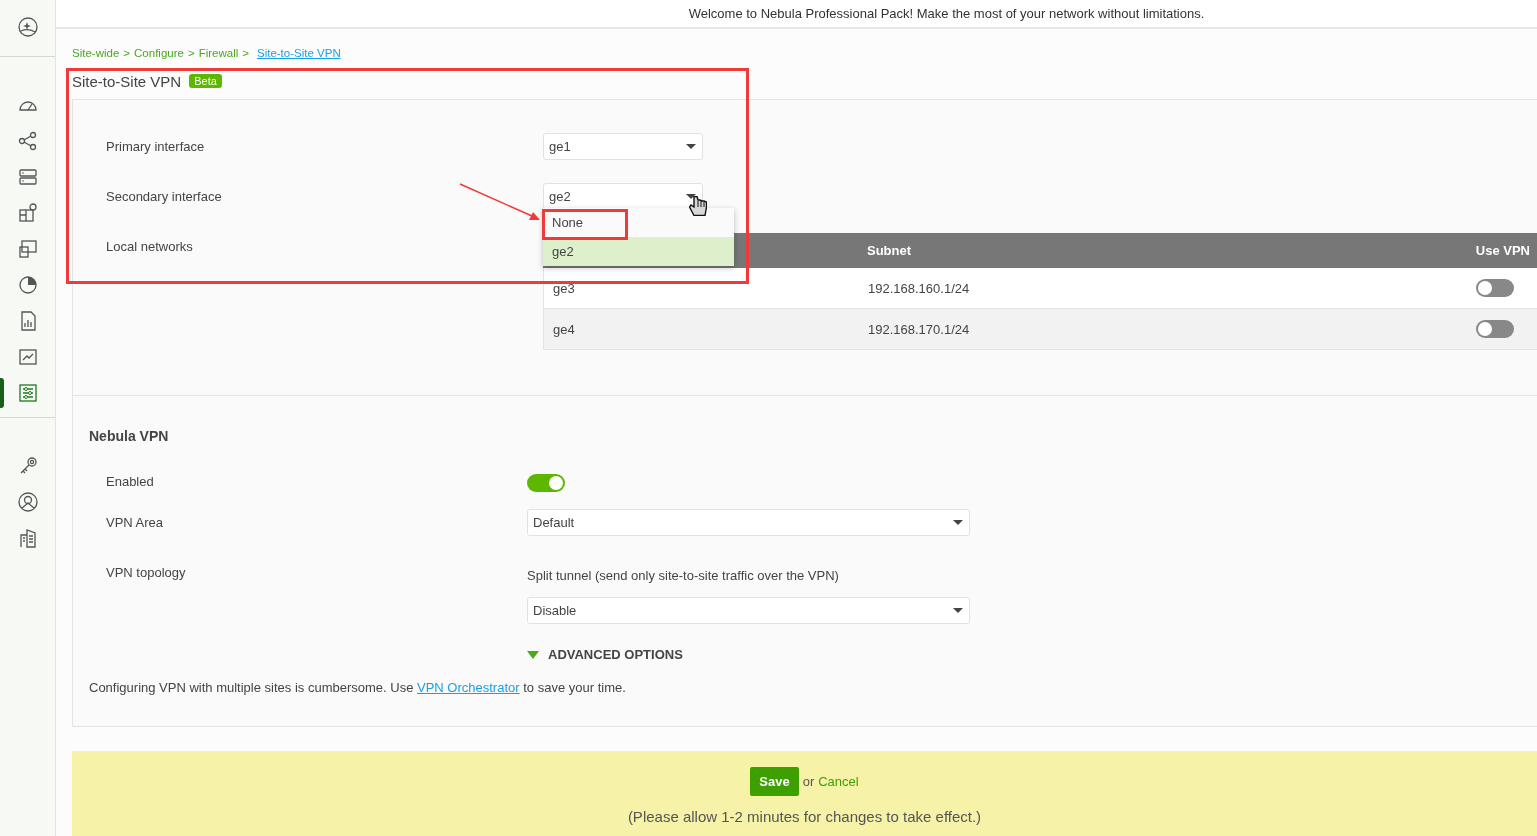 This screenshot has height=836, width=1537. Describe the element at coordinates (205, 81) in the screenshot. I see `beta-badge: Beta` at that location.